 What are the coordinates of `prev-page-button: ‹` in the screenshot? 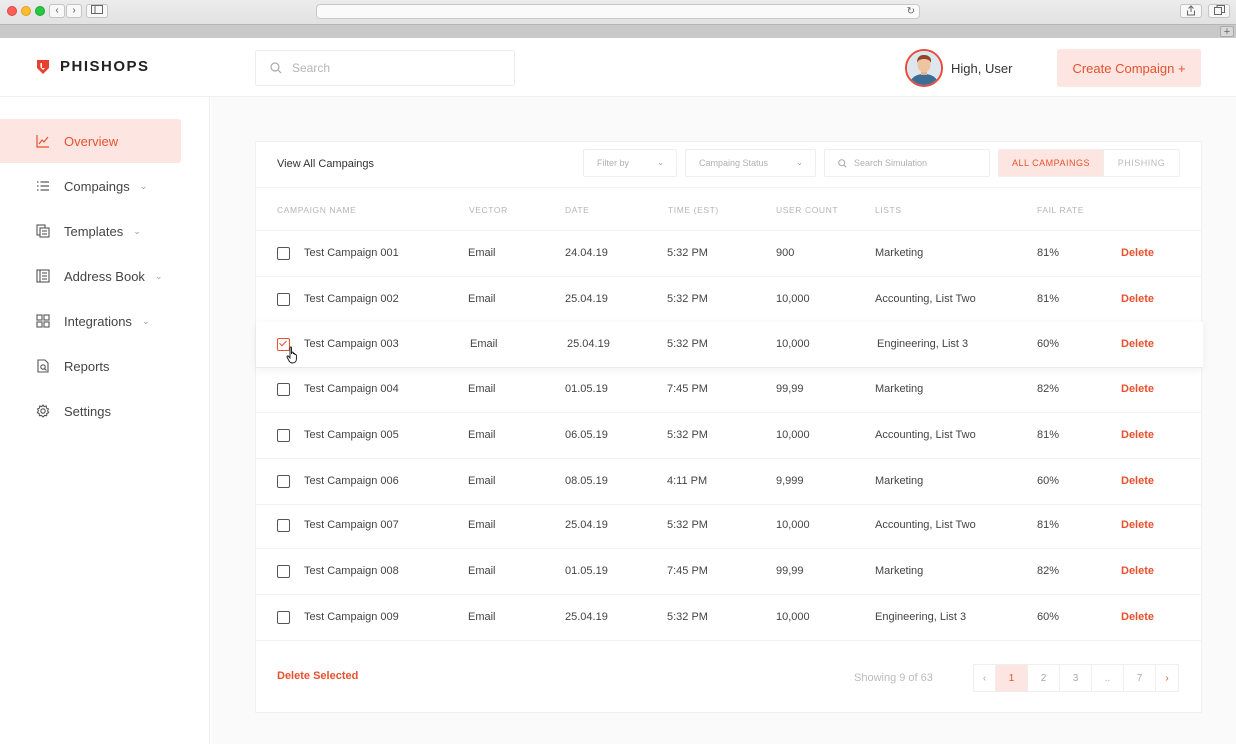 It's located at (985, 678).